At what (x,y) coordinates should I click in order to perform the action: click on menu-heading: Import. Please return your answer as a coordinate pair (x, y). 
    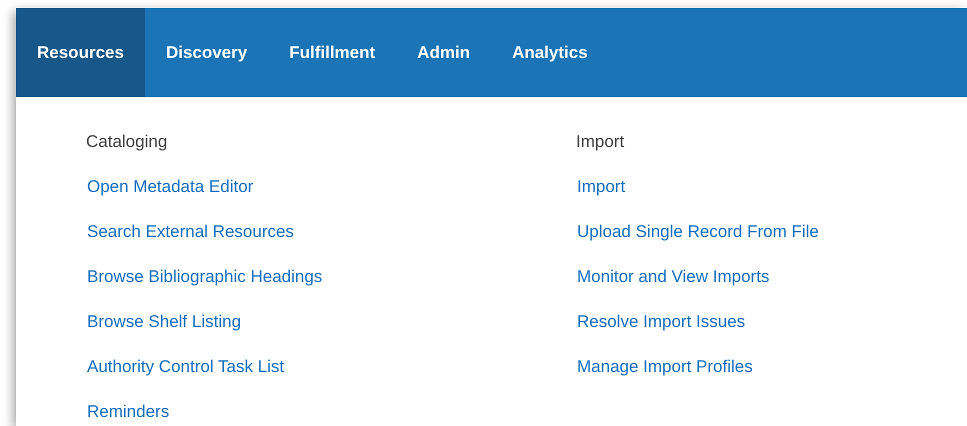
    Looking at the image, I should click on (600, 142).